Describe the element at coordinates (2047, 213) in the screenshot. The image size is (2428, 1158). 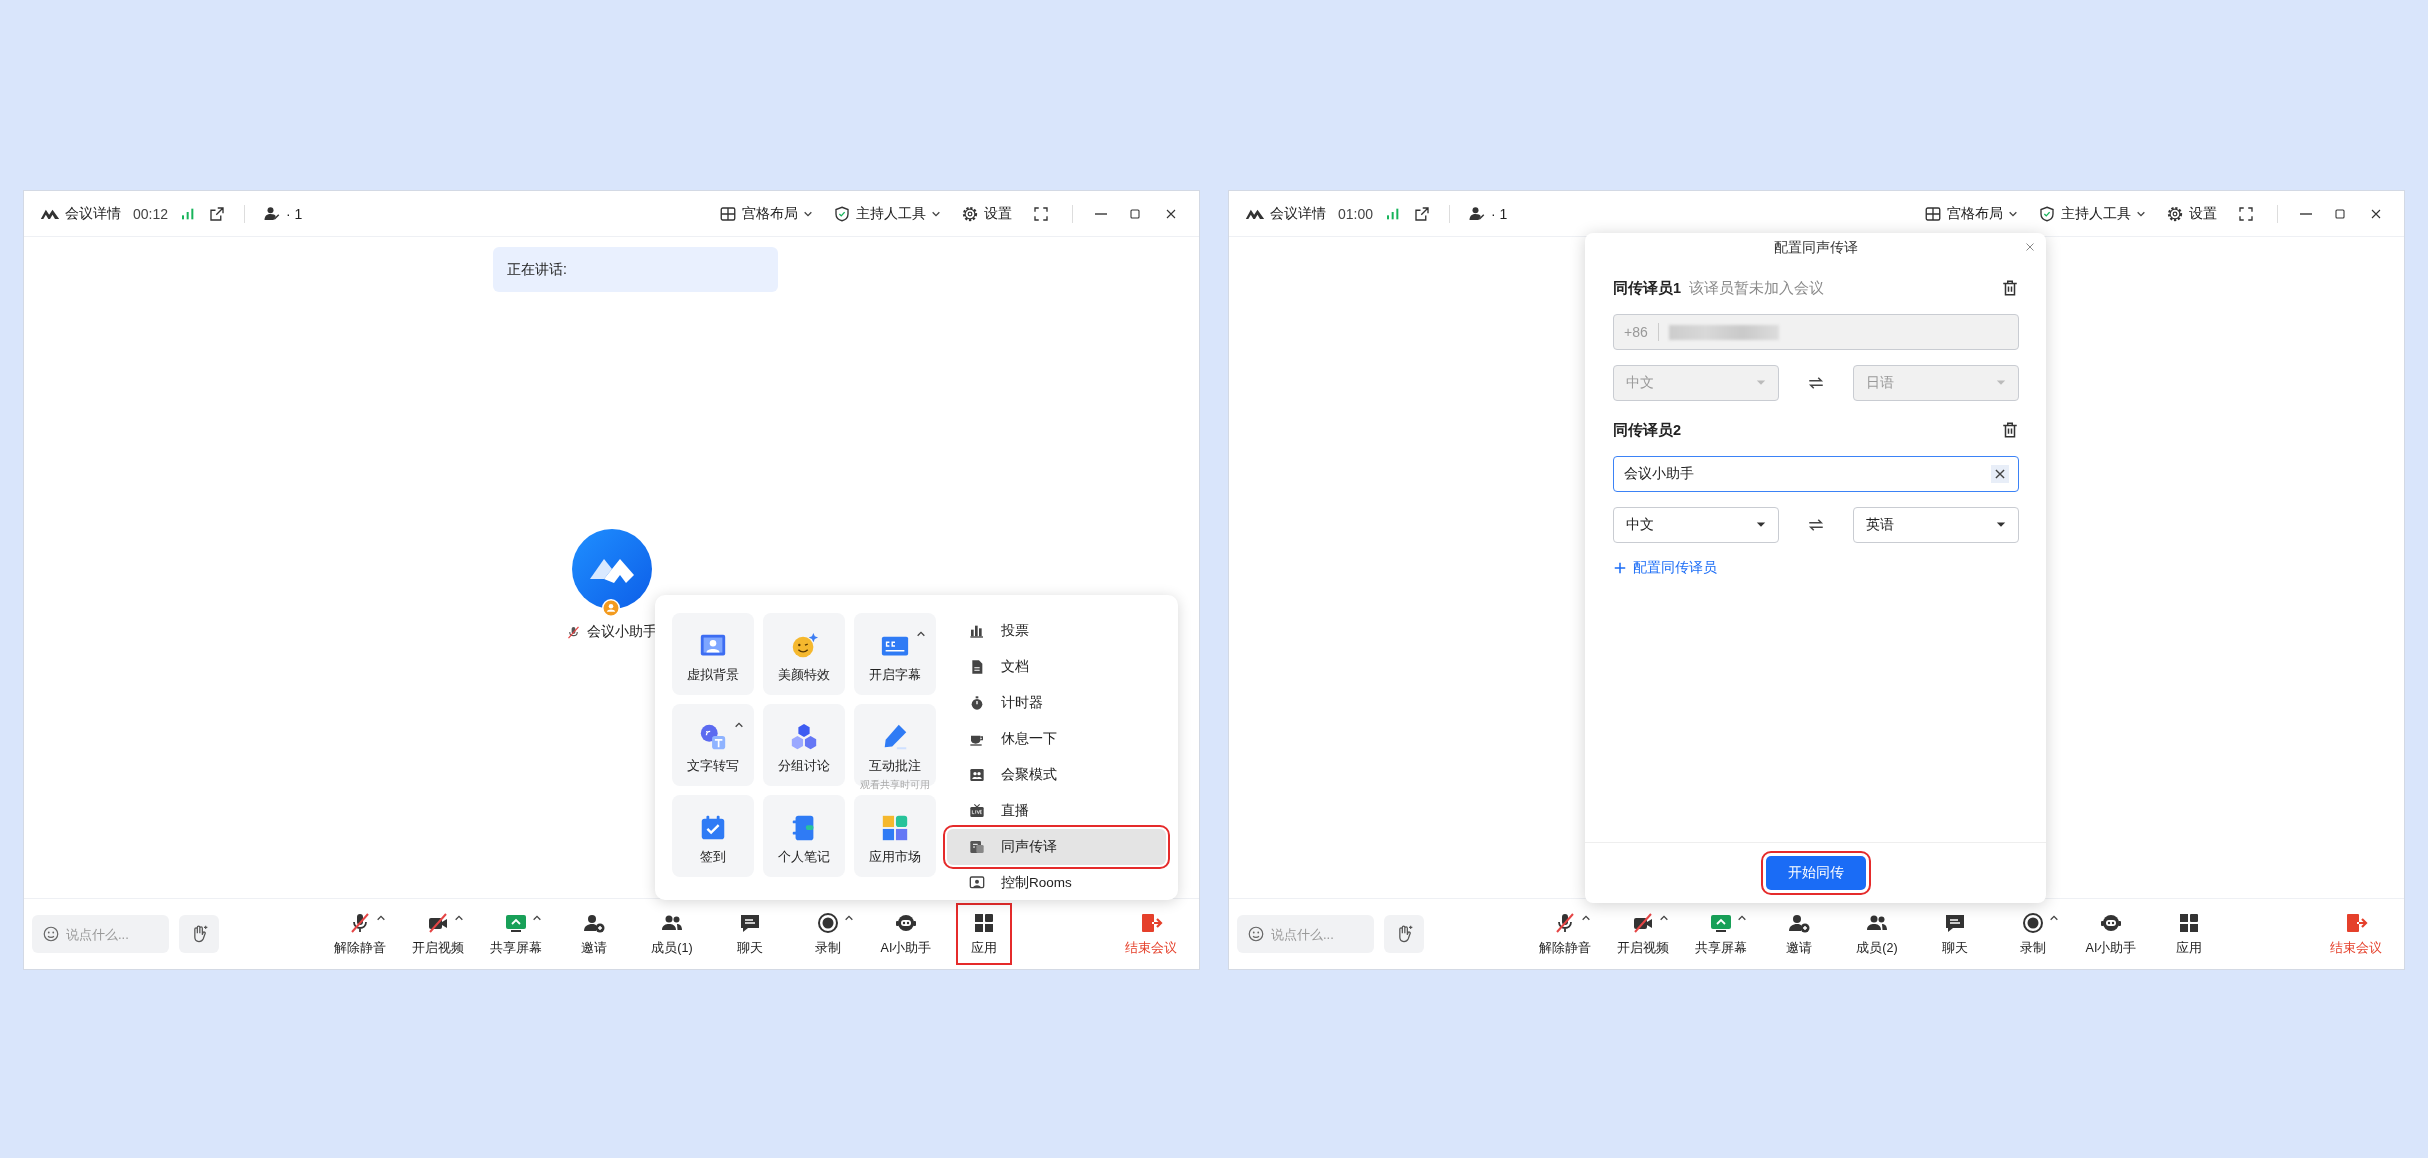
I see `shield-icon` at that location.